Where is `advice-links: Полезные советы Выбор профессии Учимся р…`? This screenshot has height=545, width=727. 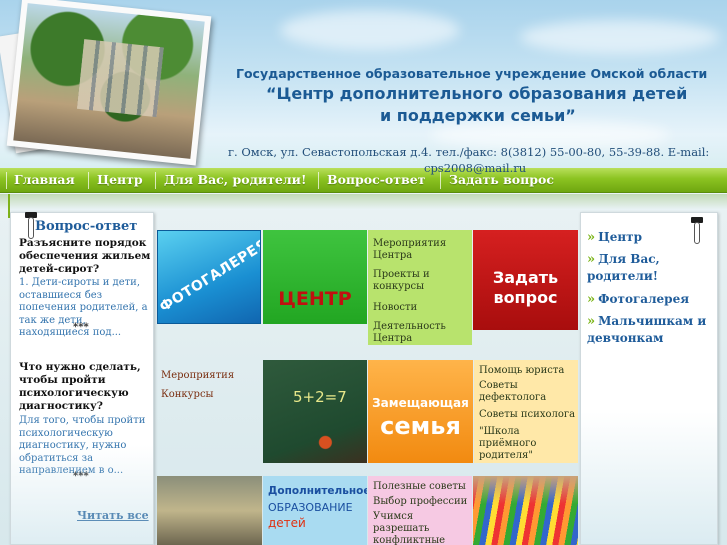 advice-links: Полезные советы Выбор профессии Учимся р… is located at coordinates (420, 510).